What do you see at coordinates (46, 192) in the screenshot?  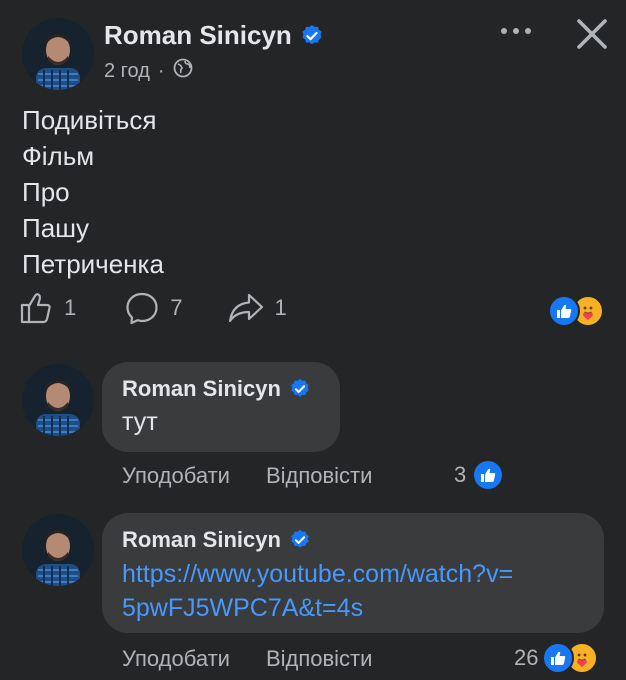 I see `post-line: Про` at bounding box center [46, 192].